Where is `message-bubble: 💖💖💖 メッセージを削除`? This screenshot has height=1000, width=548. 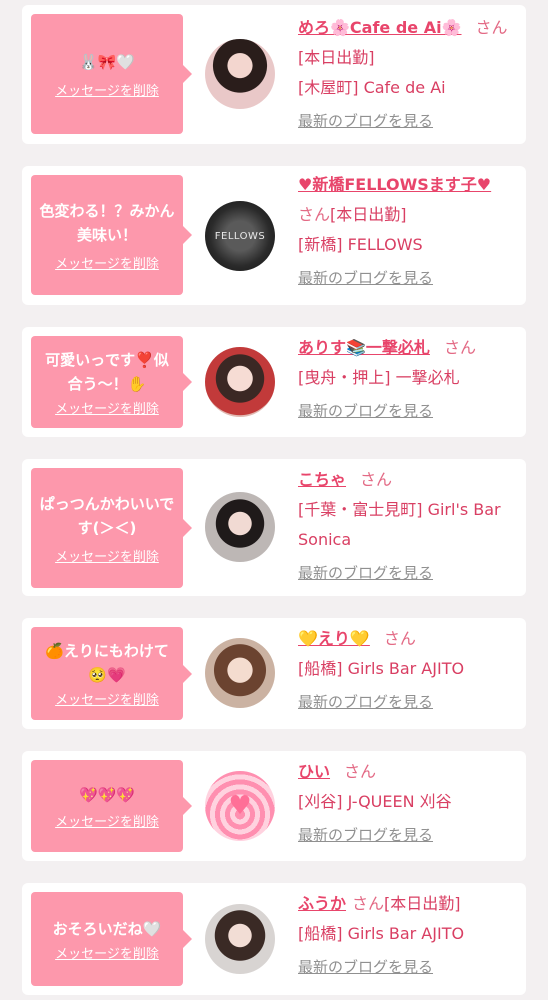 message-bubble: 💖💖💖 メッセージを削除 is located at coordinates (111, 806).